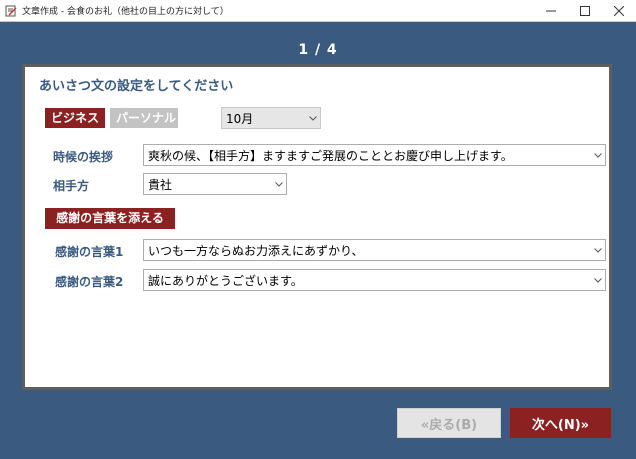 The height and width of the screenshot is (459, 636). Describe the element at coordinates (240, 118) in the screenshot. I see `month-select-value: 10月` at that location.